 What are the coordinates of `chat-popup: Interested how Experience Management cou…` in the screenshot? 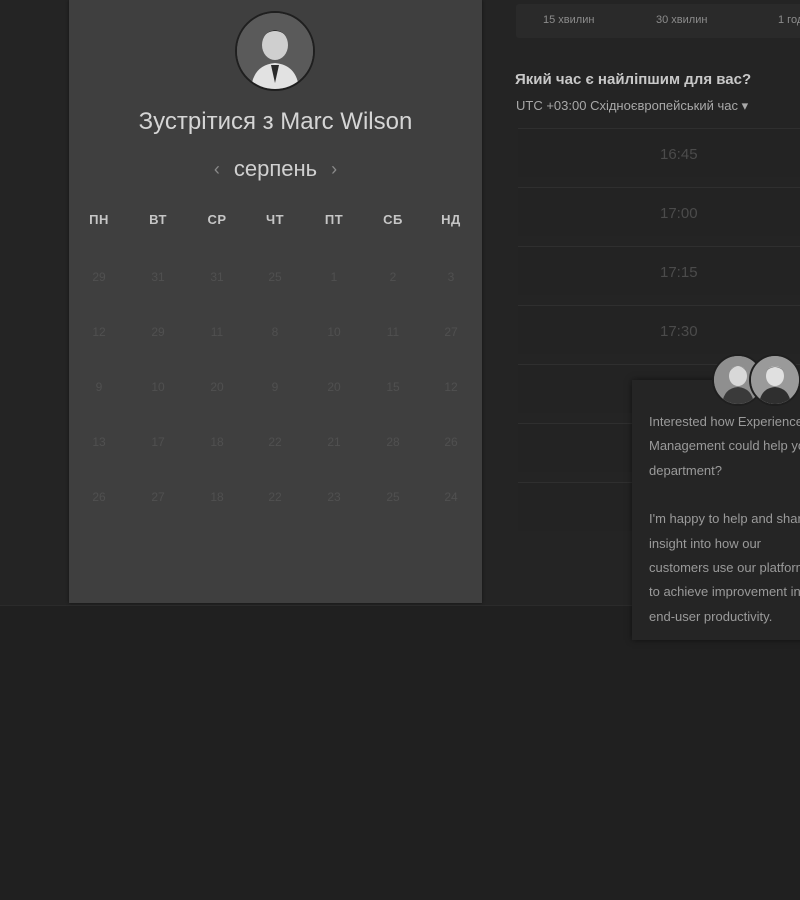 It's located at (716, 497).